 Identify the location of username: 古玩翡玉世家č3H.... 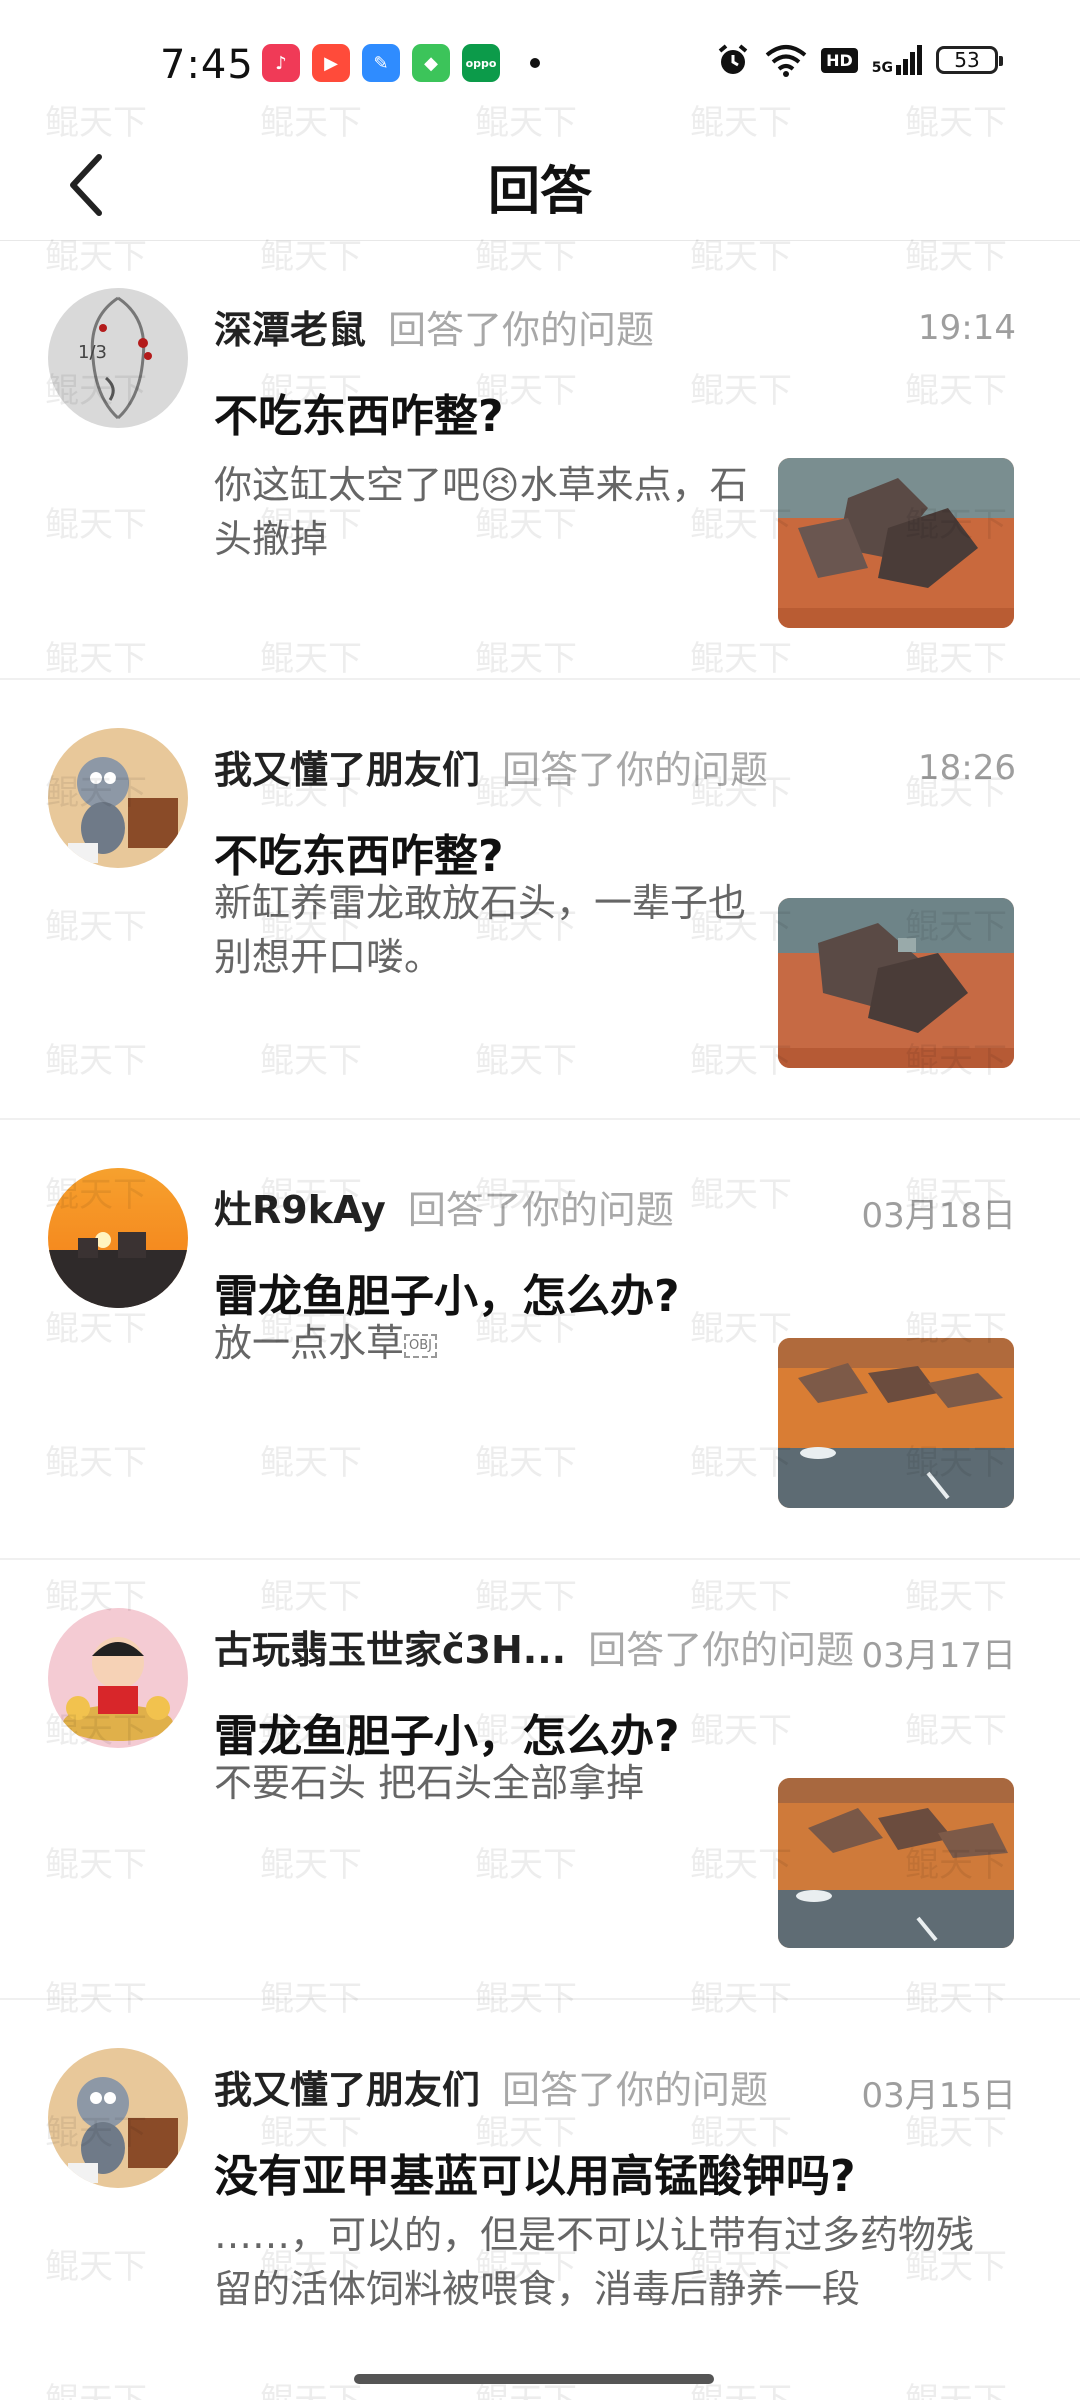
(390, 1646).